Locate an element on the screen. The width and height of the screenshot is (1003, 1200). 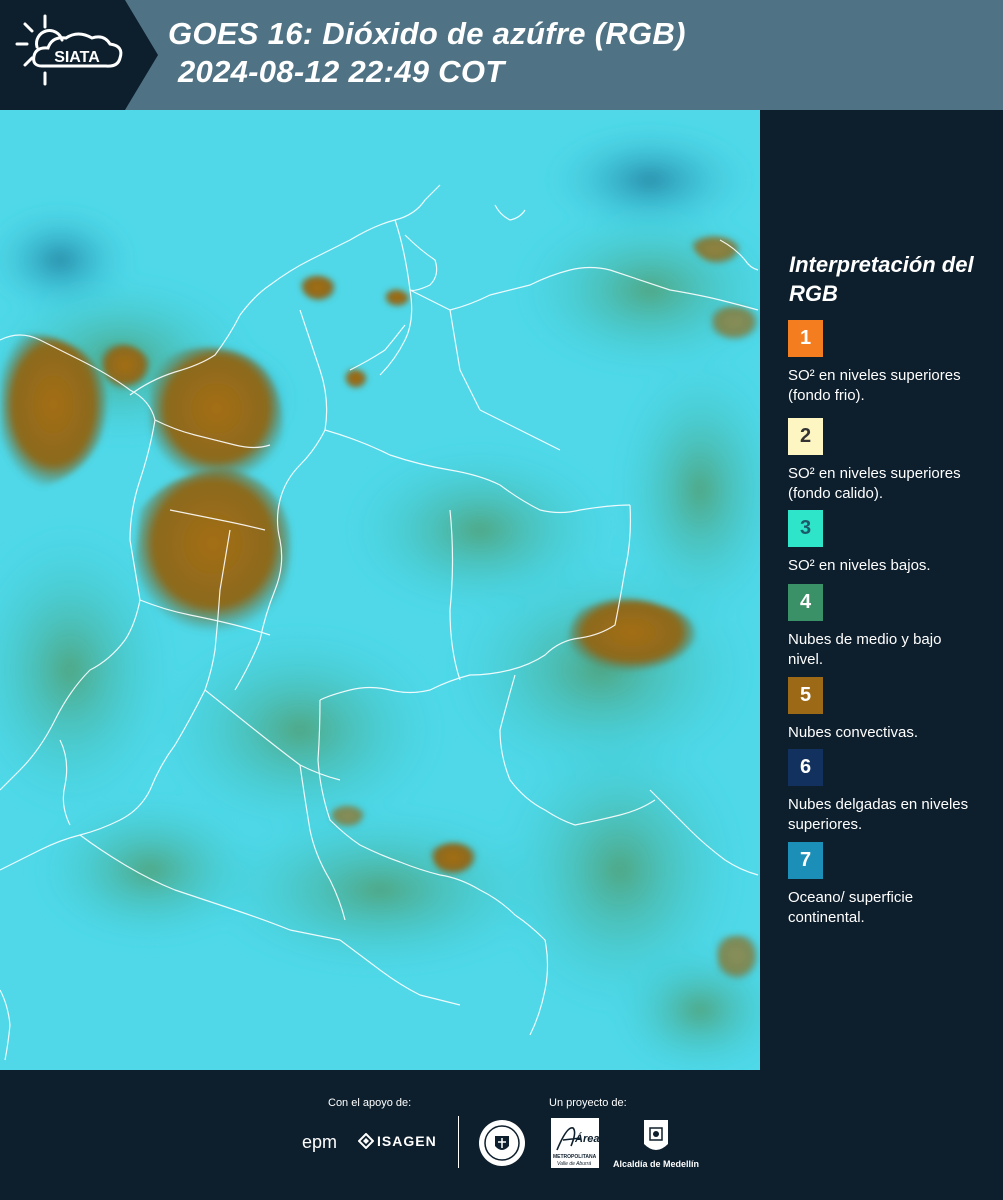
legend-item: 4 Nubes de medio y bajo nivel. is located at coordinates (894, 627).